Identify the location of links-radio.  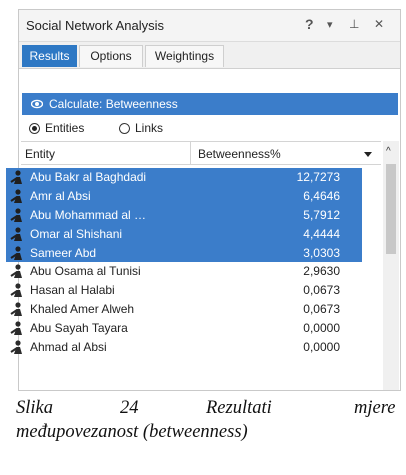
(124, 128).